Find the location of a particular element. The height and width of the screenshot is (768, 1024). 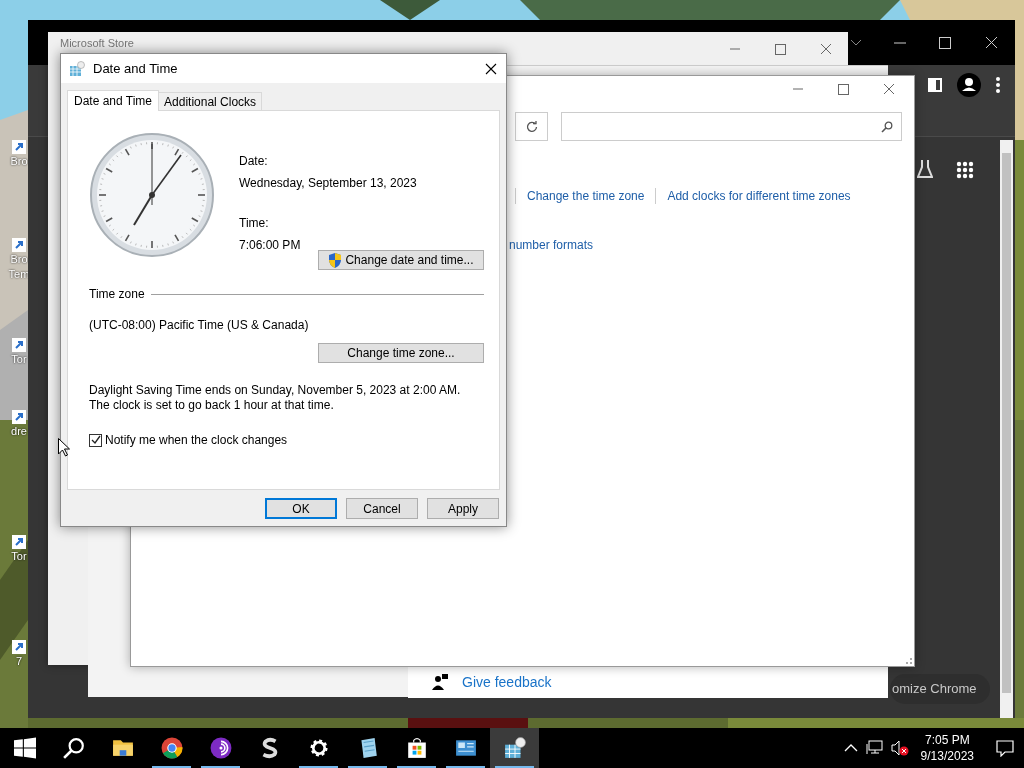

time-zone-value: (UTC-08:00) Pacific Time (US & Canada) is located at coordinates (199, 325).